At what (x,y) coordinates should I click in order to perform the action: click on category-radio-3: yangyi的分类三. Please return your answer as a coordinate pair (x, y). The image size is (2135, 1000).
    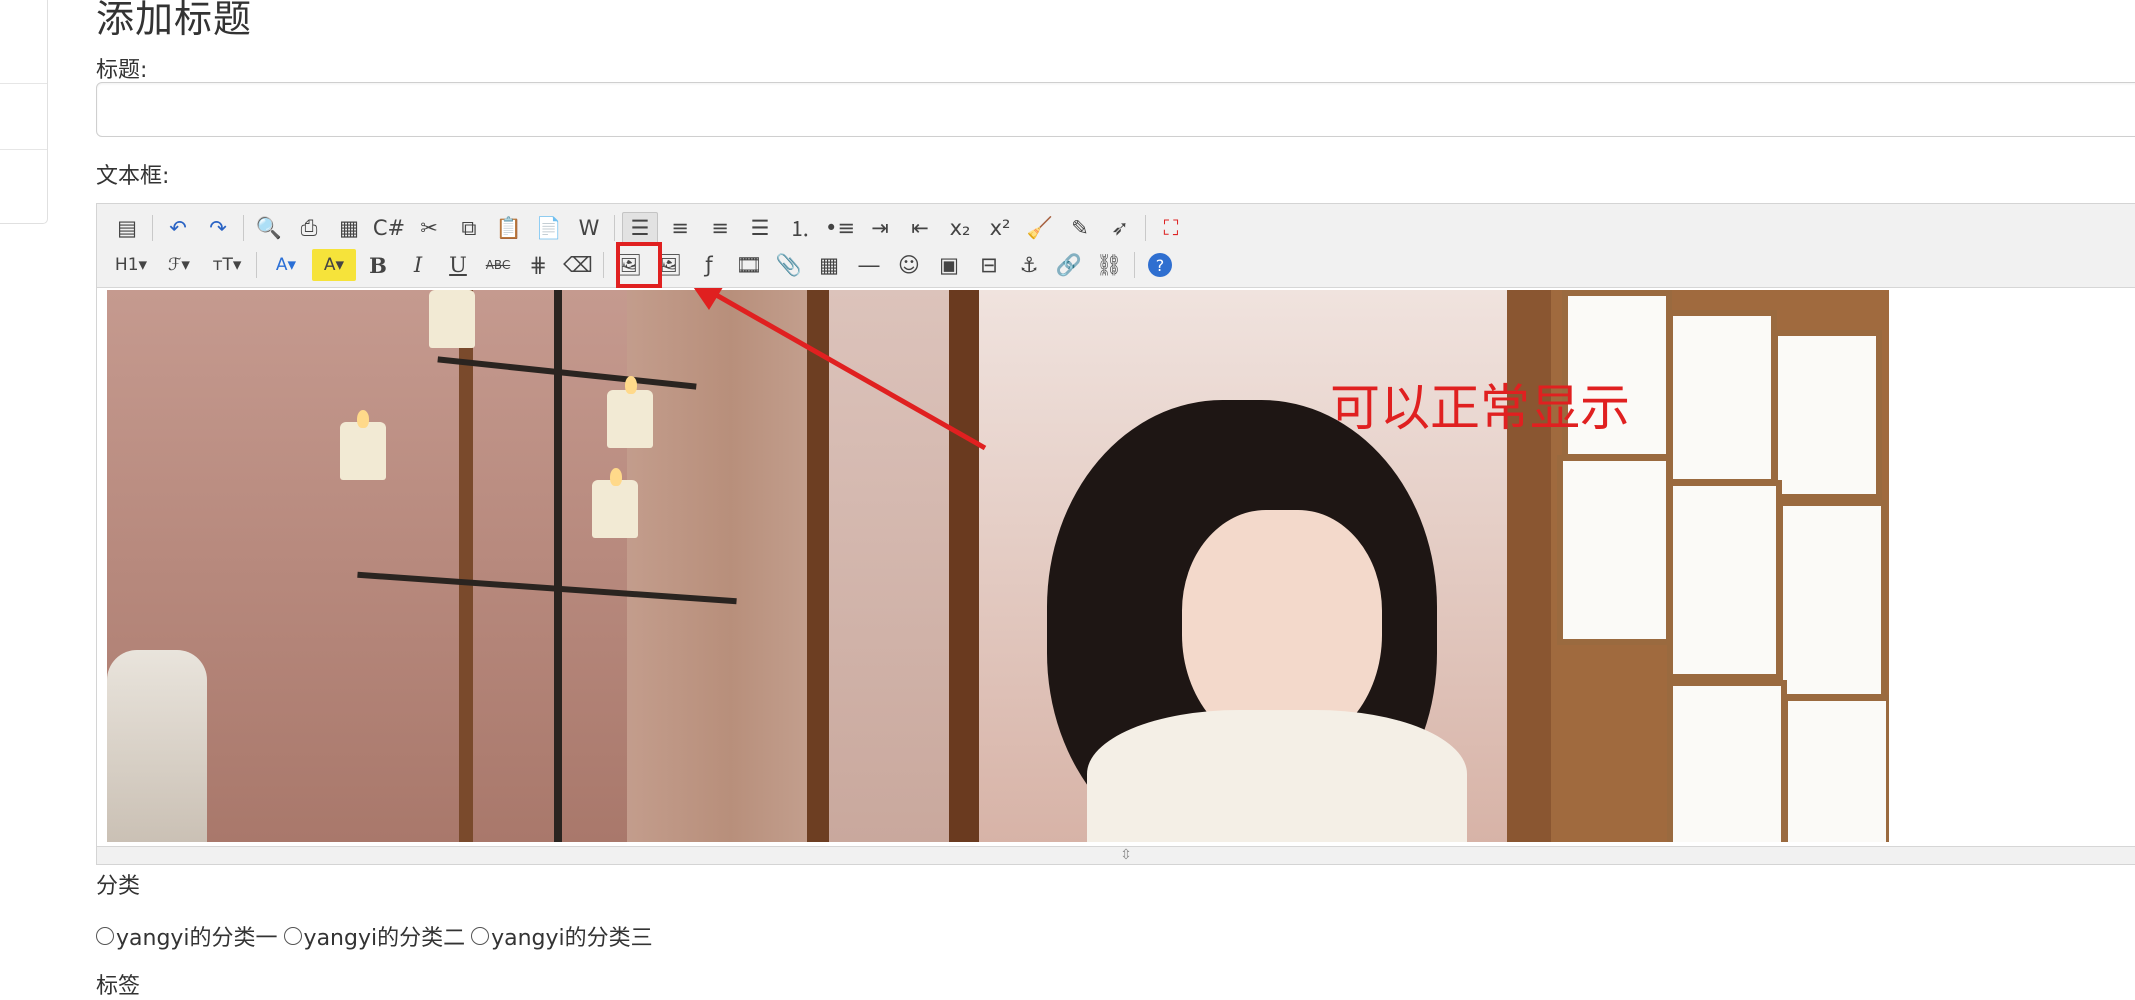
    Looking at the image, I should click on (562, 936).